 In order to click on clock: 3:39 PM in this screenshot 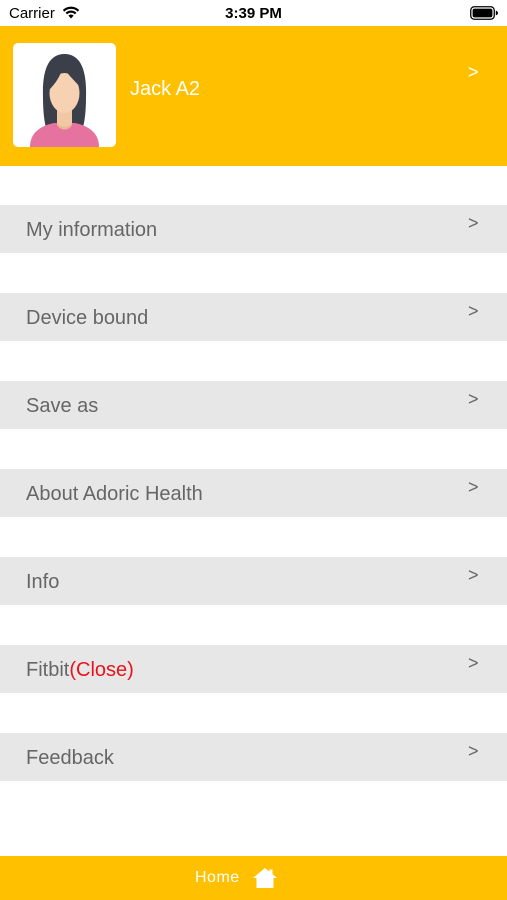, I will do `click(253, 13)`.